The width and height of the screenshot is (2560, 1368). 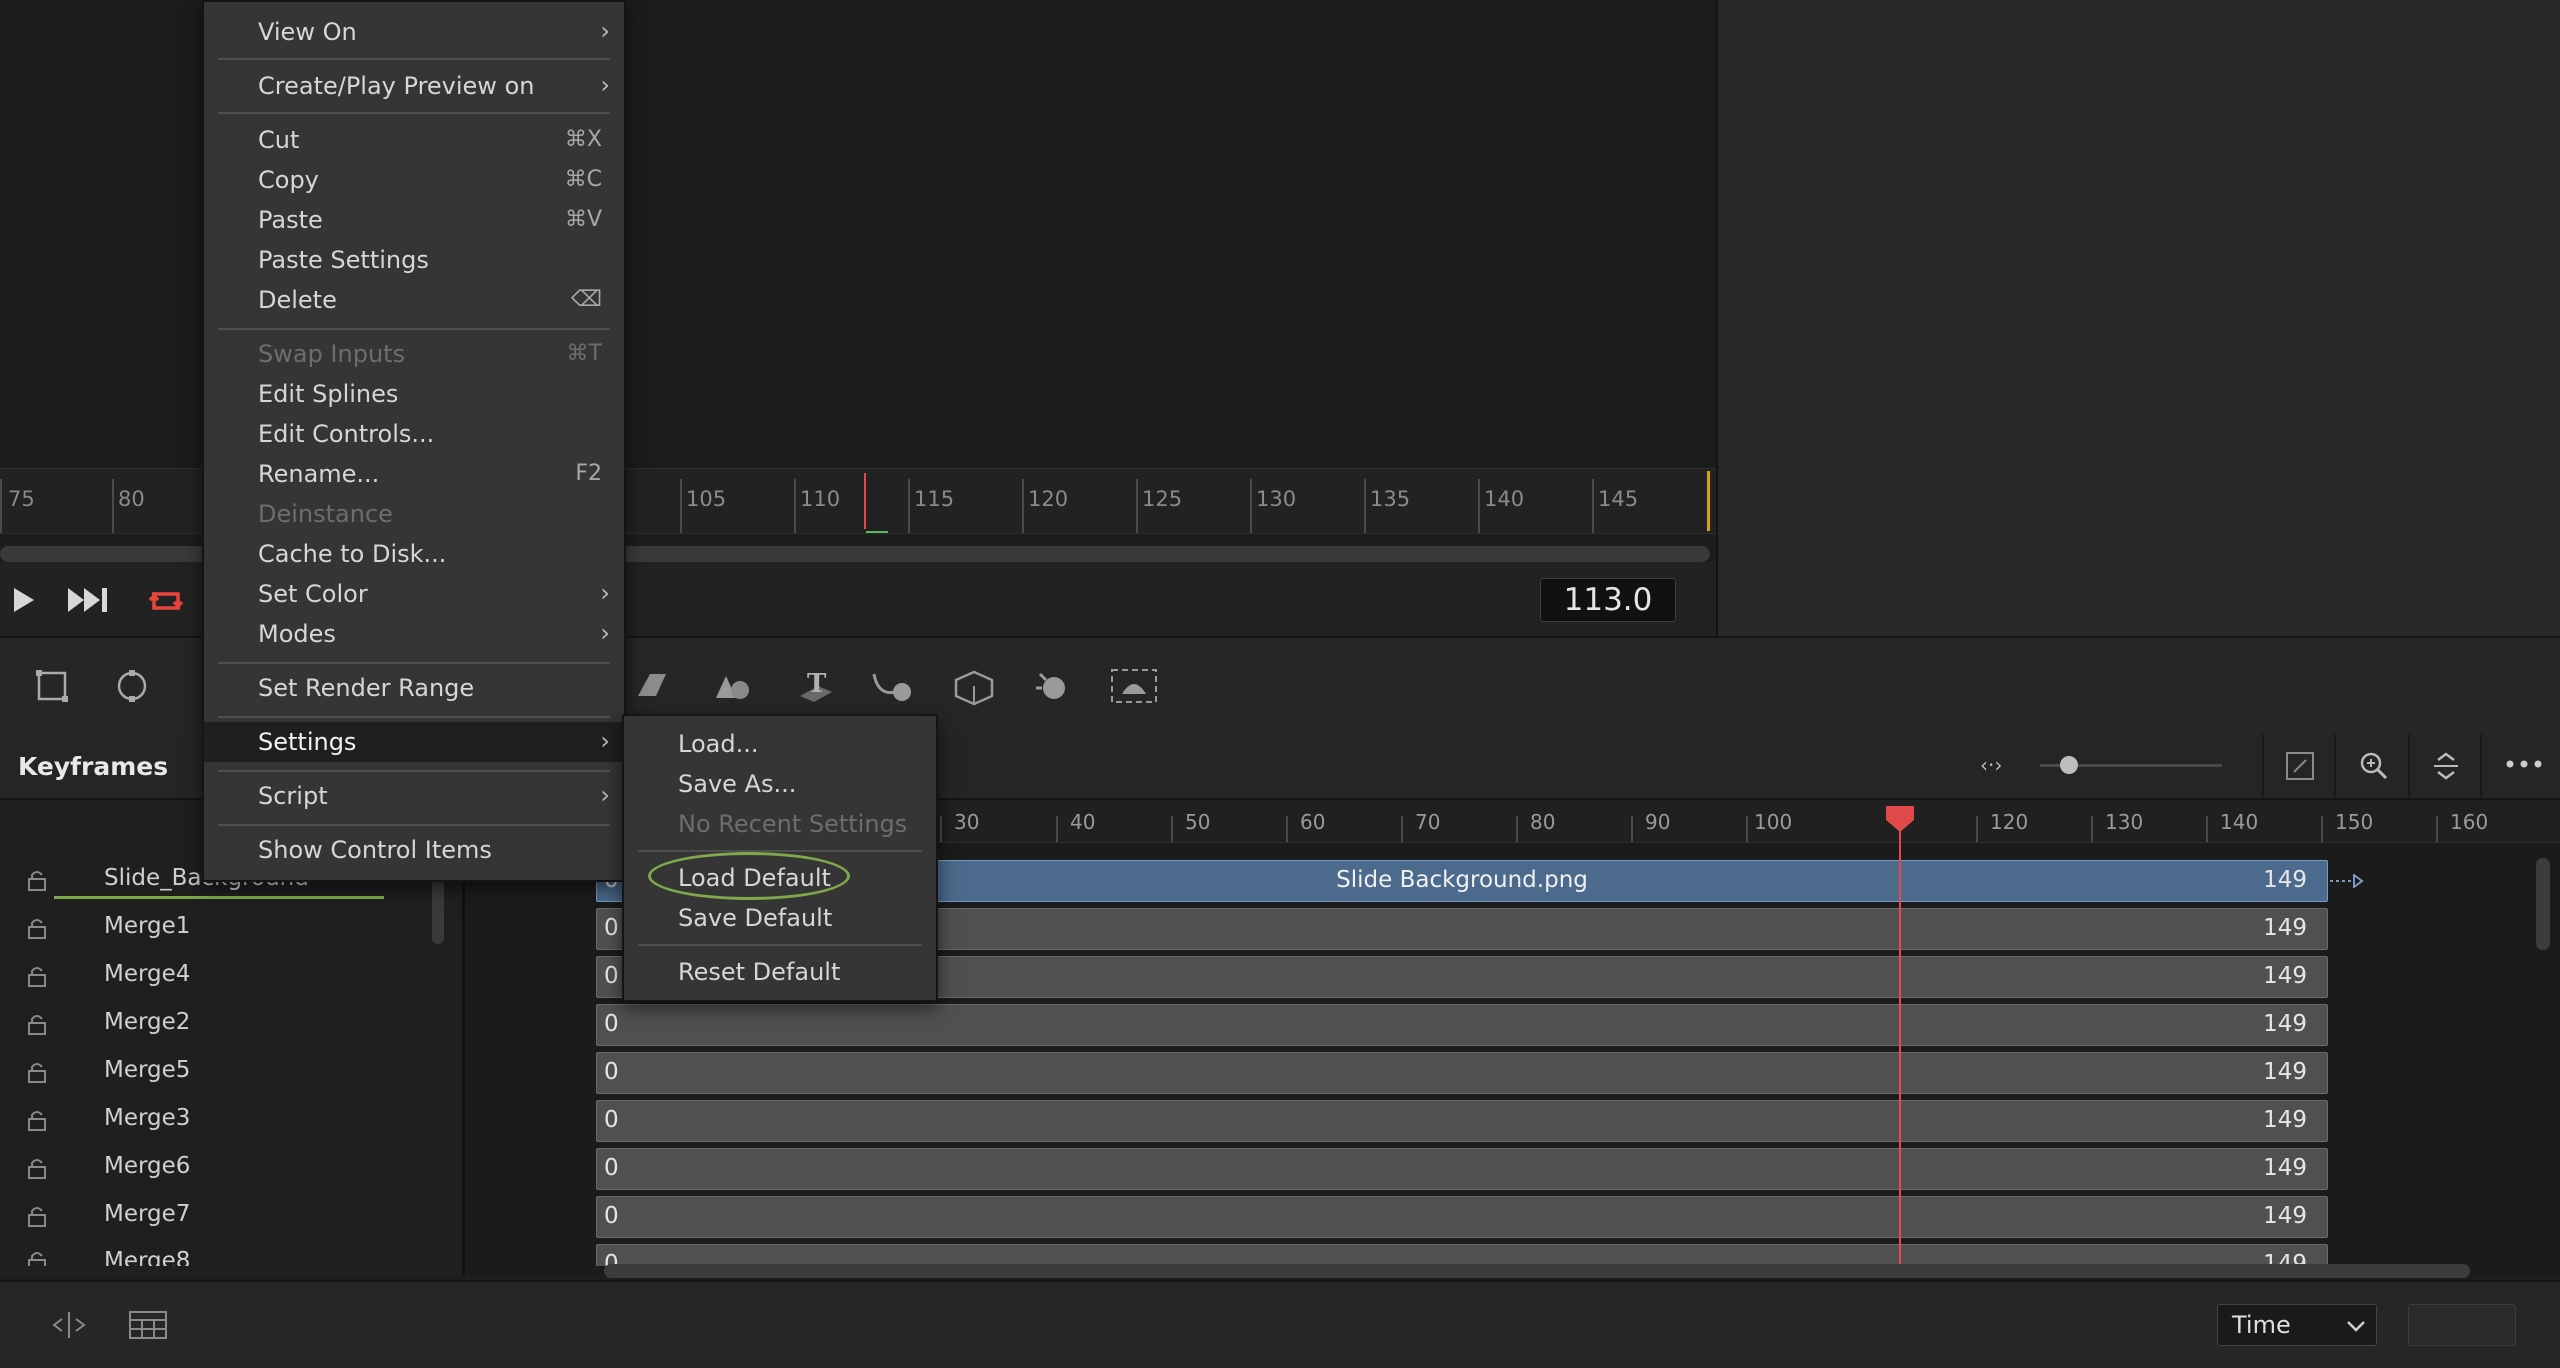 What do you see at coordinates (147, 1166) in the screenshot?
I see `track-name: Merge6` at bounding box center [147, 1166].